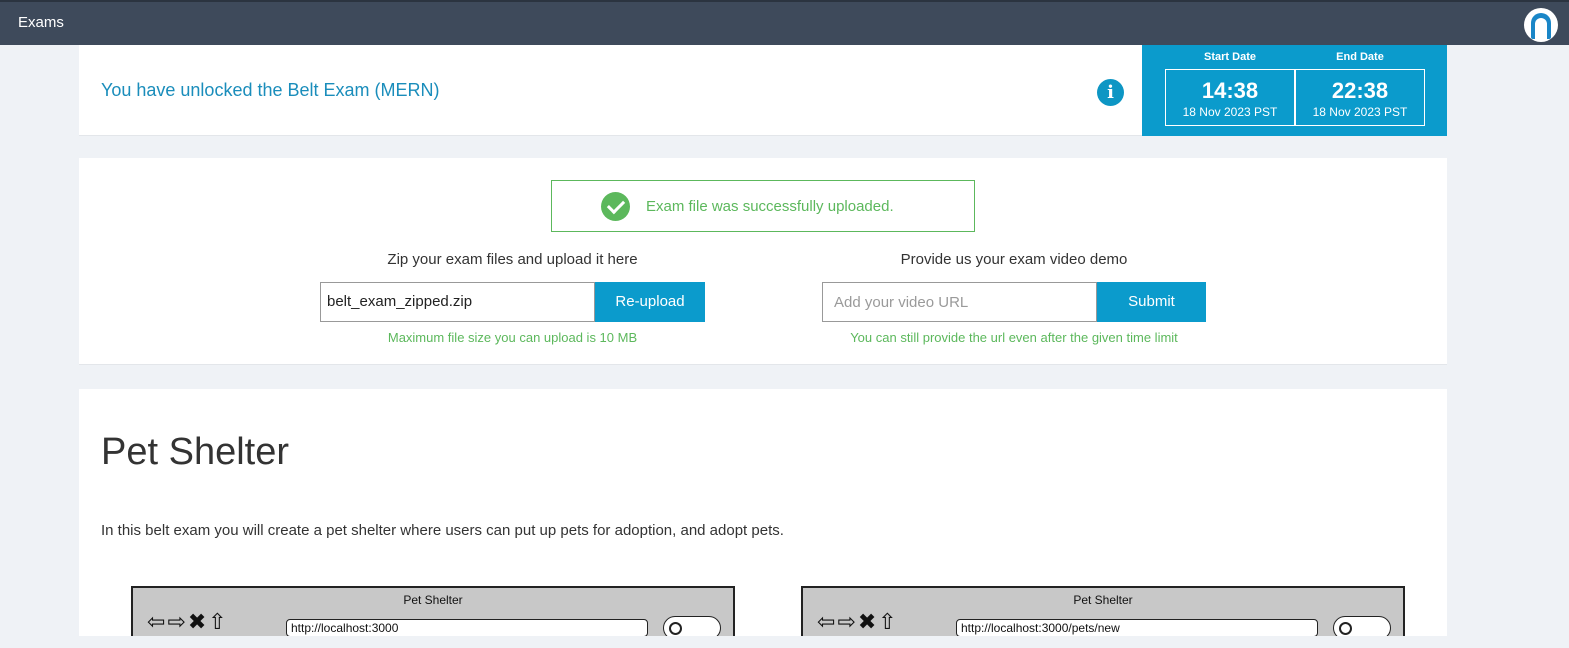 This screenshot has height=648, width=1569. Describe the element at coordinates (270, 90) in the screenshot. I see `unlock-message: You have unlocked the Belt Exam (MERN)` at that location.